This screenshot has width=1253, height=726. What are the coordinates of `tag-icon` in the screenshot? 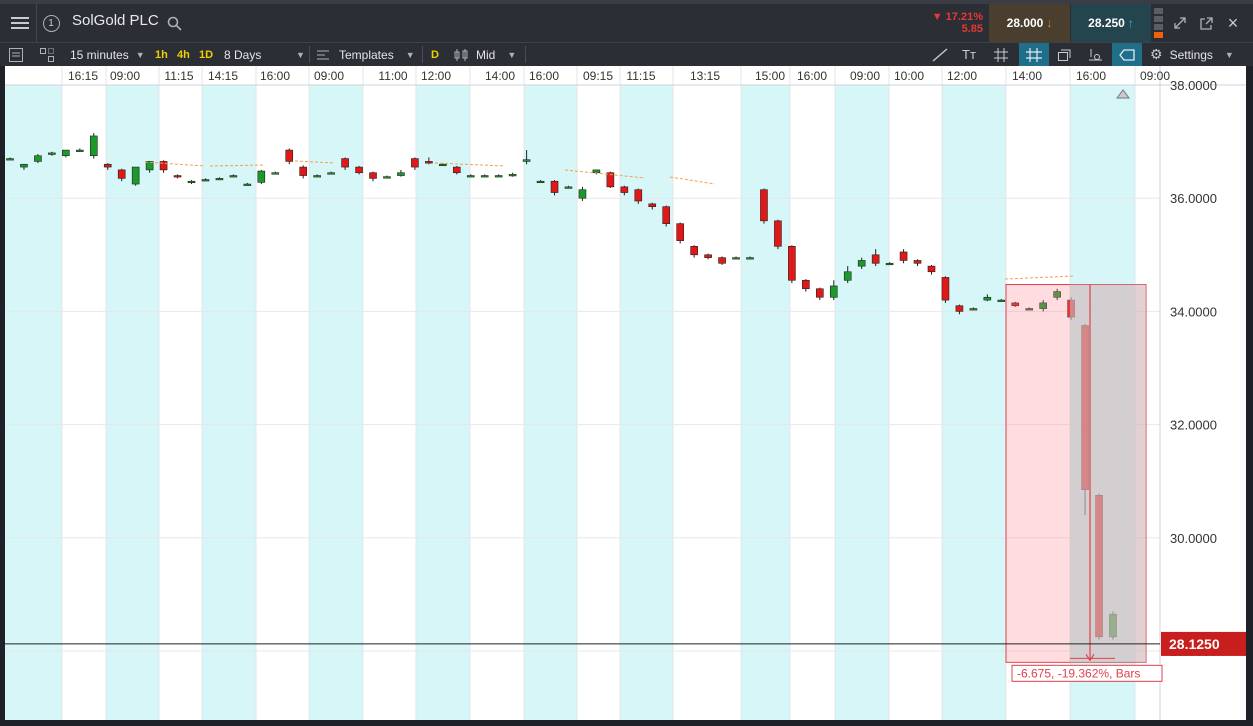 It's located at (1127, 54).